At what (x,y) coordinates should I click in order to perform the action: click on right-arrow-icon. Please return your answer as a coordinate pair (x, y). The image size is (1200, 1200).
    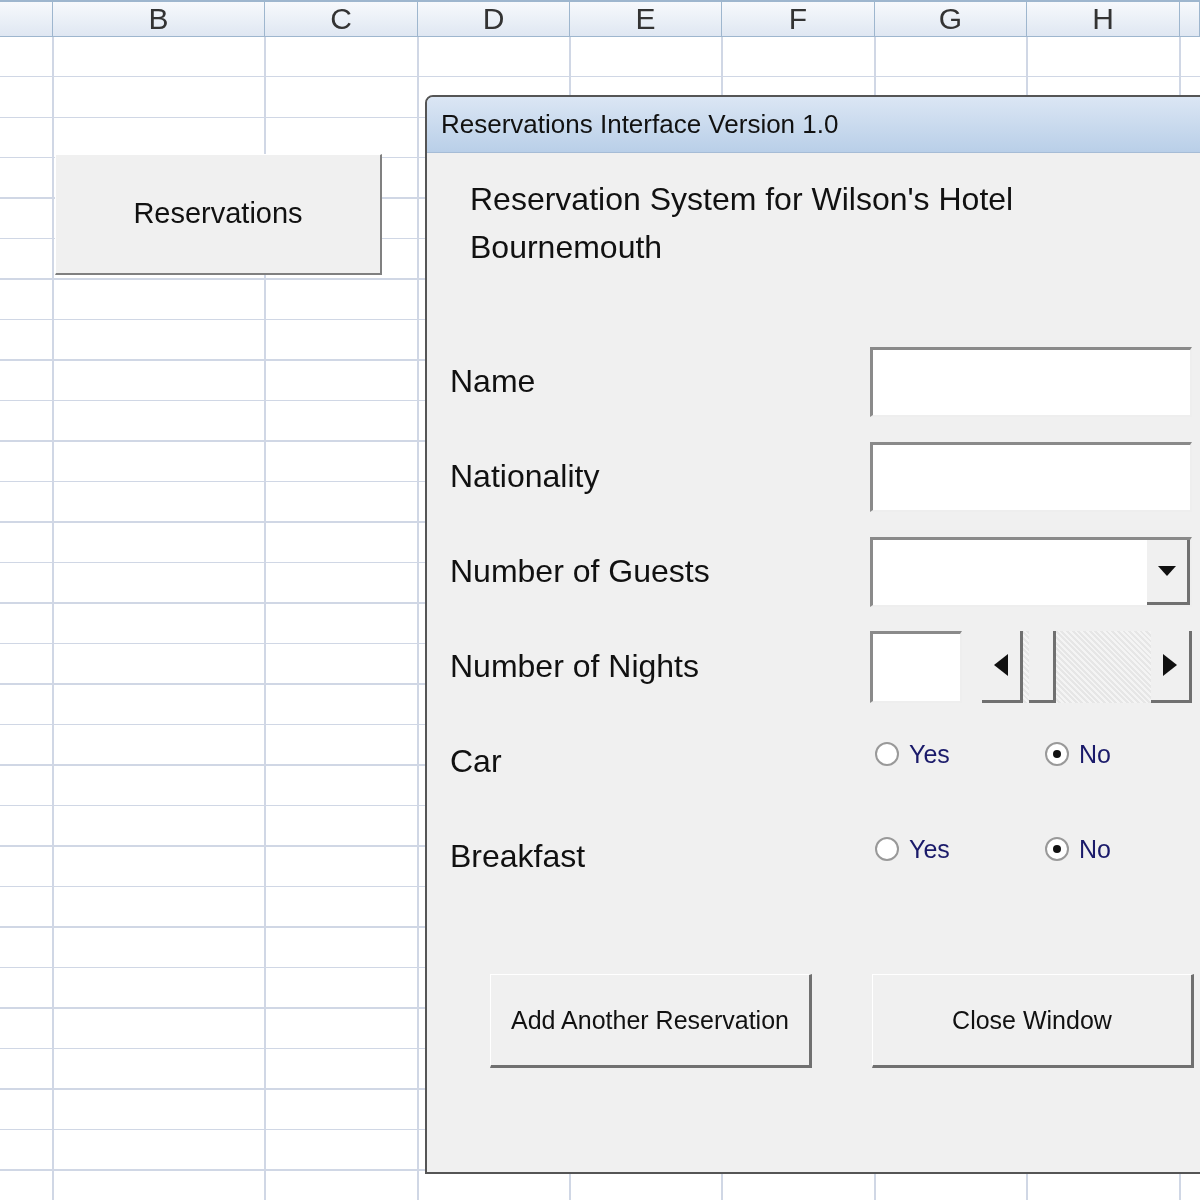
    Looking at the image, I should click on (1170, 665).